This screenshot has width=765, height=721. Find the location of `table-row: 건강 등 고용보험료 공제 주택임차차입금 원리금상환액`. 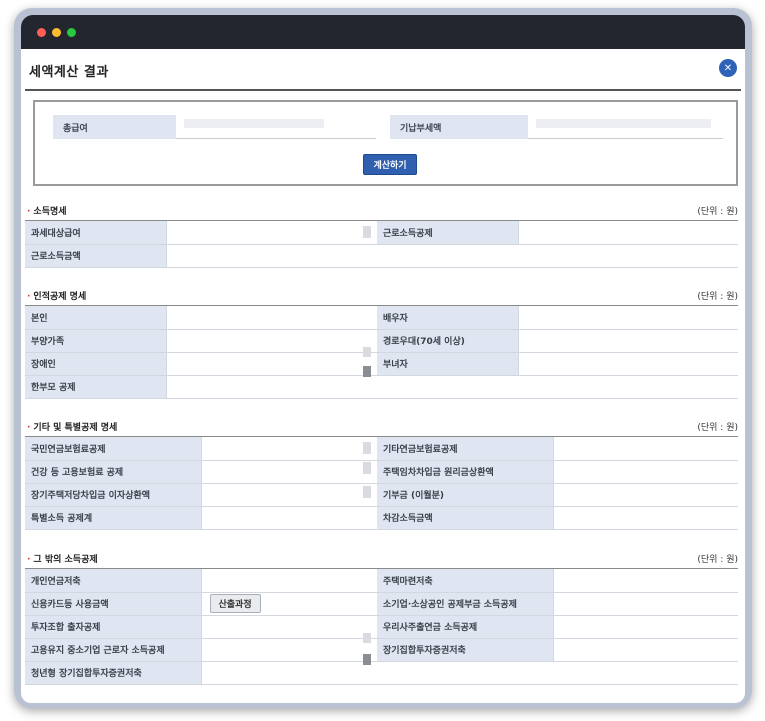

table-row: 건강 등 고용보험료 공제 주택임차차입금 원리금상환액 is located at coordinates (381, 472).